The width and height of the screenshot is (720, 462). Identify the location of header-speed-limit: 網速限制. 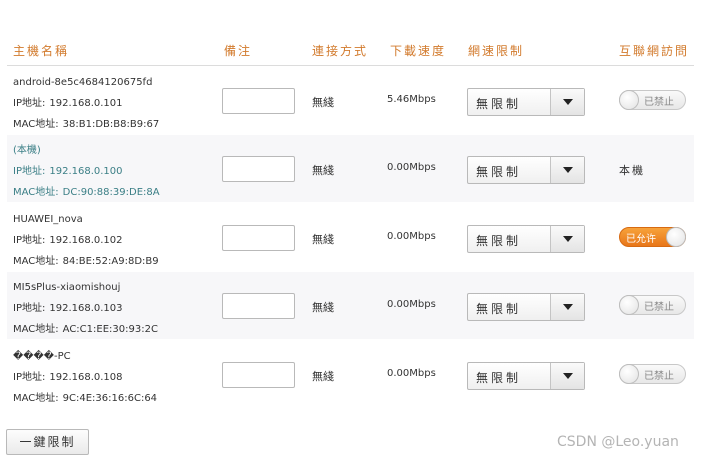
(496, 51).